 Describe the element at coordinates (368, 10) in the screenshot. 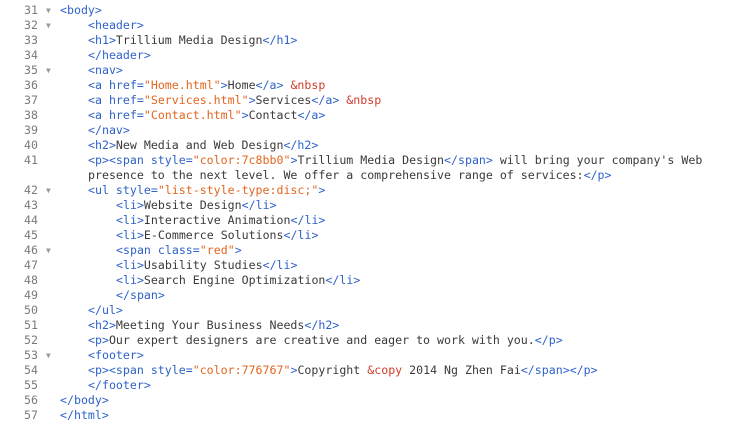

I see `code-line: 31 ▼ <body>` at that location.